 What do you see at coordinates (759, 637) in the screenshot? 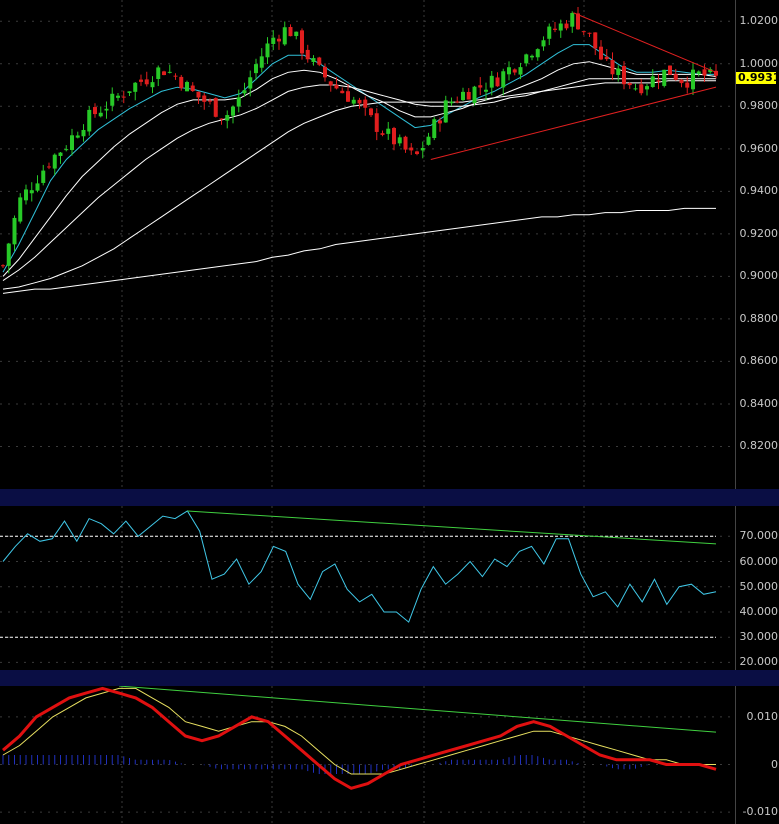
I see `y-tick-label: 30.000` at bounding box center [759, 637].